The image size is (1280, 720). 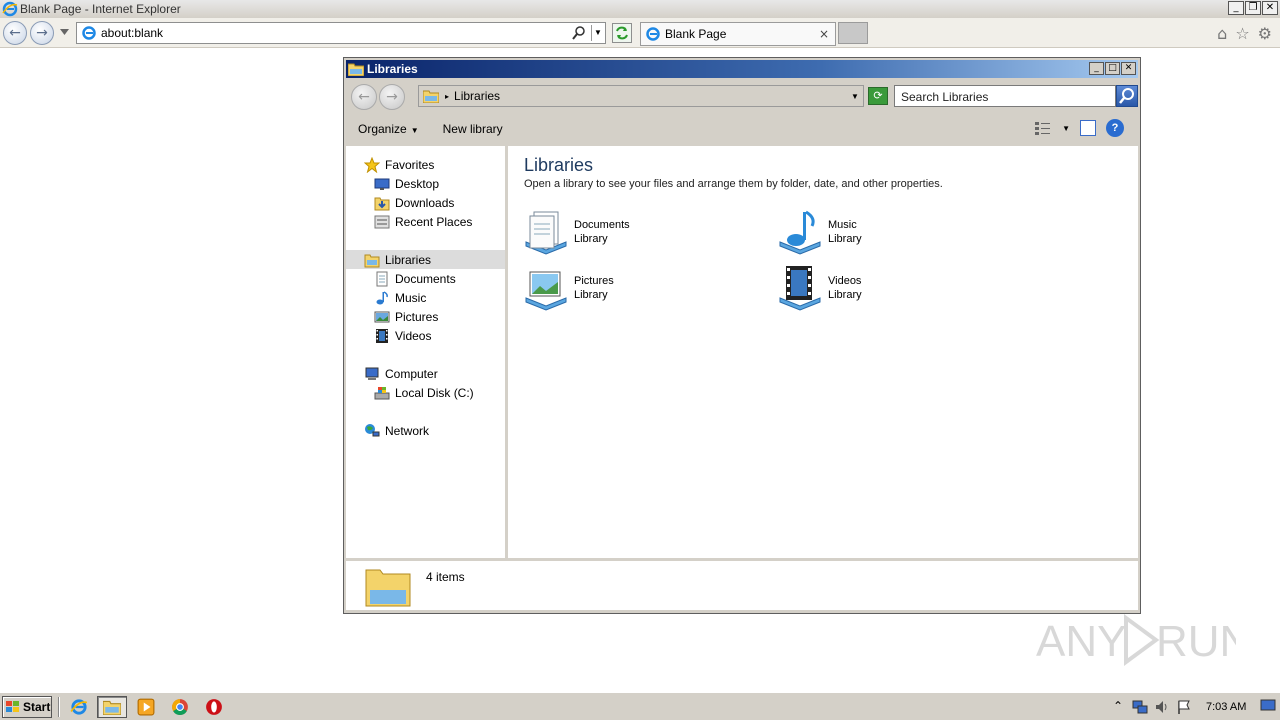 I want to click on taskbar-opera, so click(x=214, y=707).